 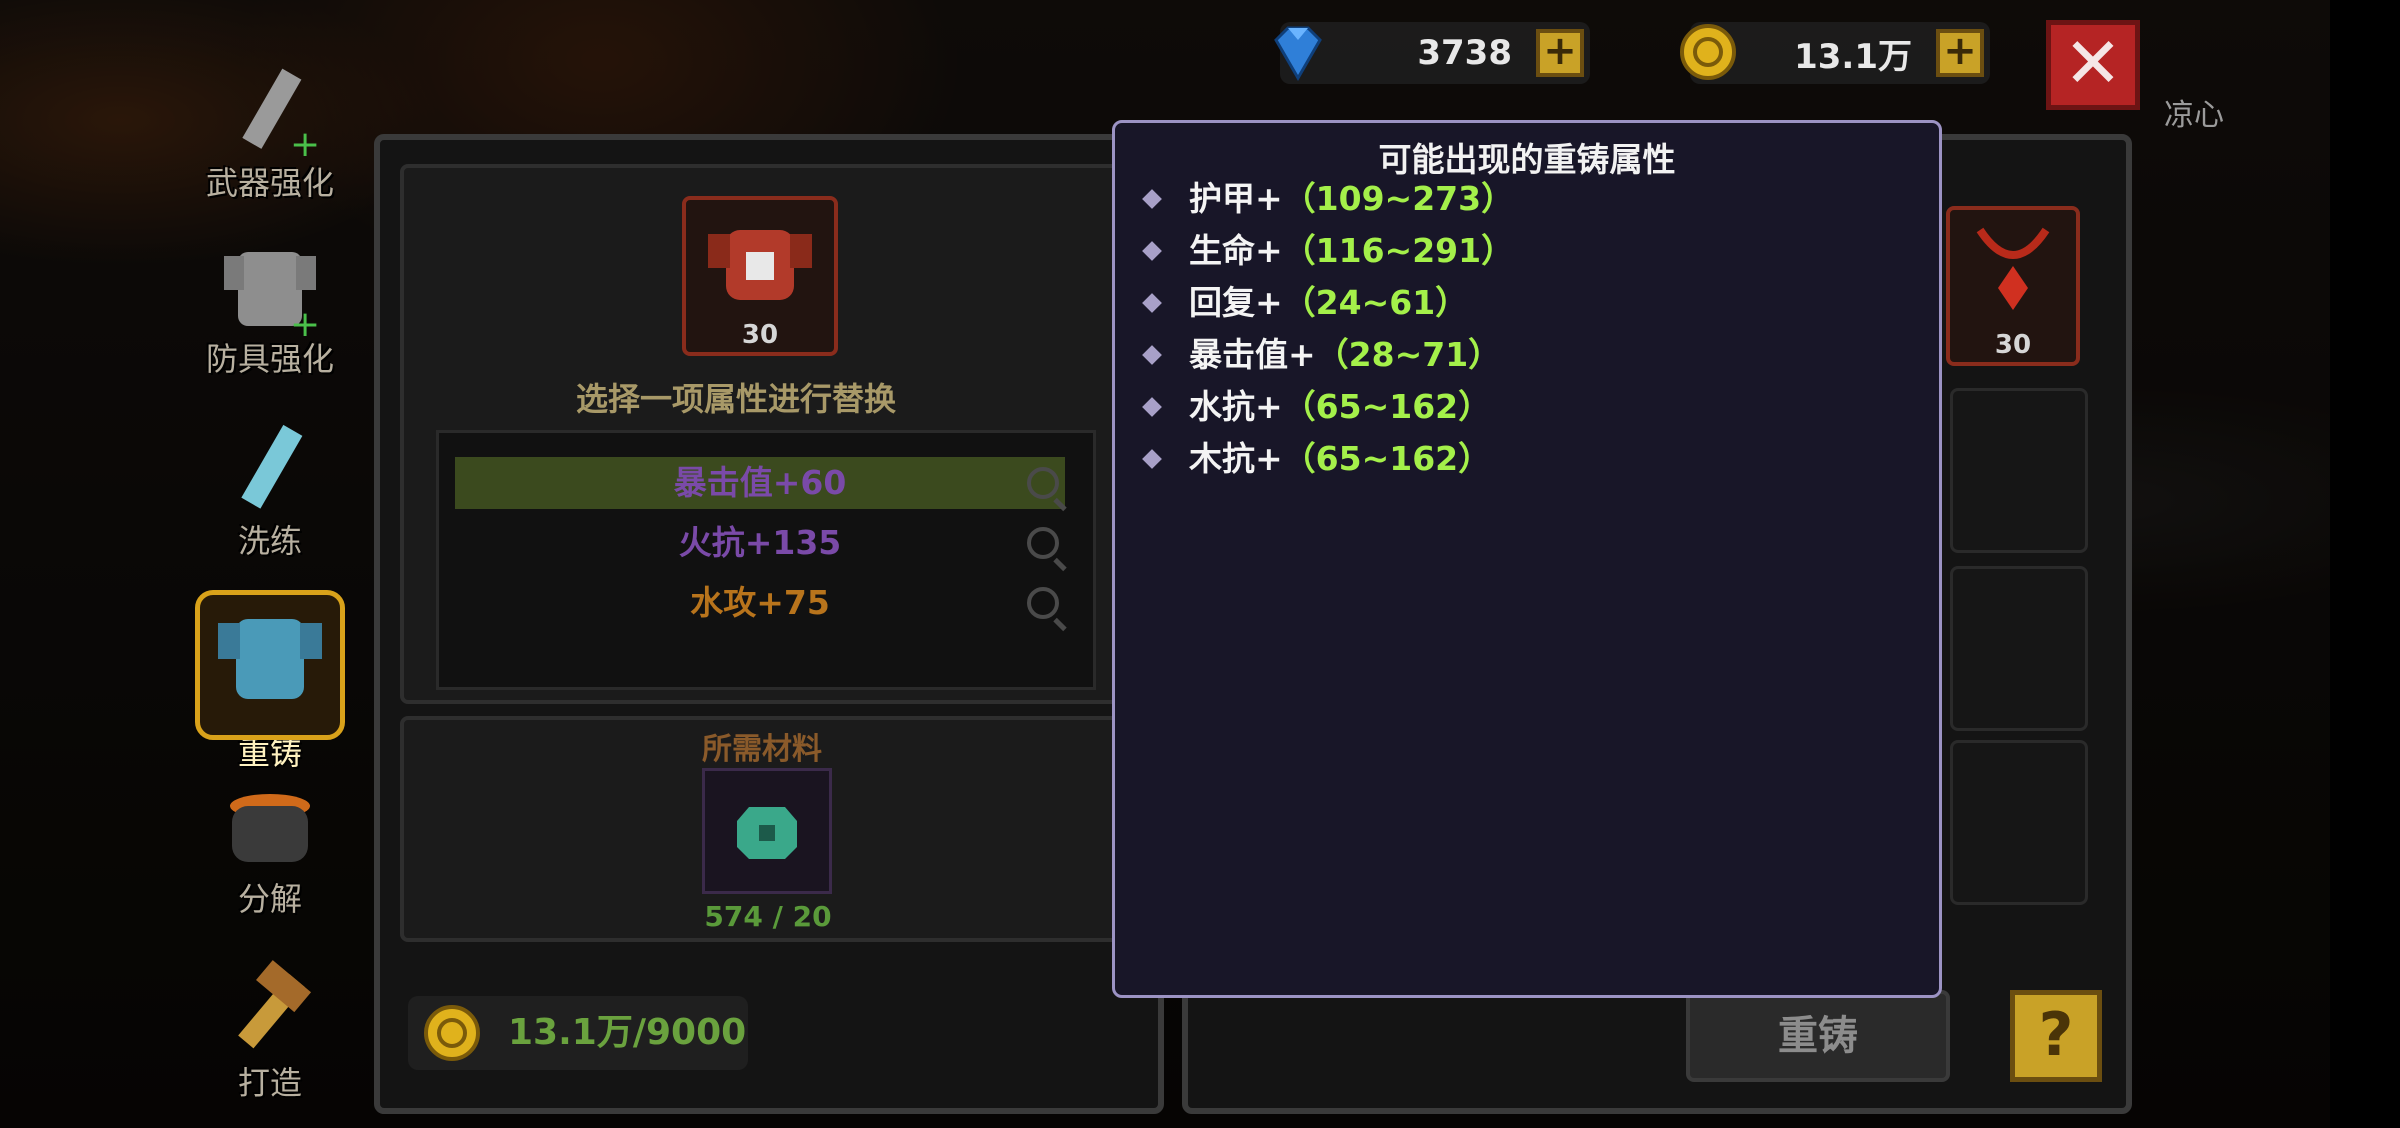 I want to click on gem-icon, so click(x=1298, y=53).